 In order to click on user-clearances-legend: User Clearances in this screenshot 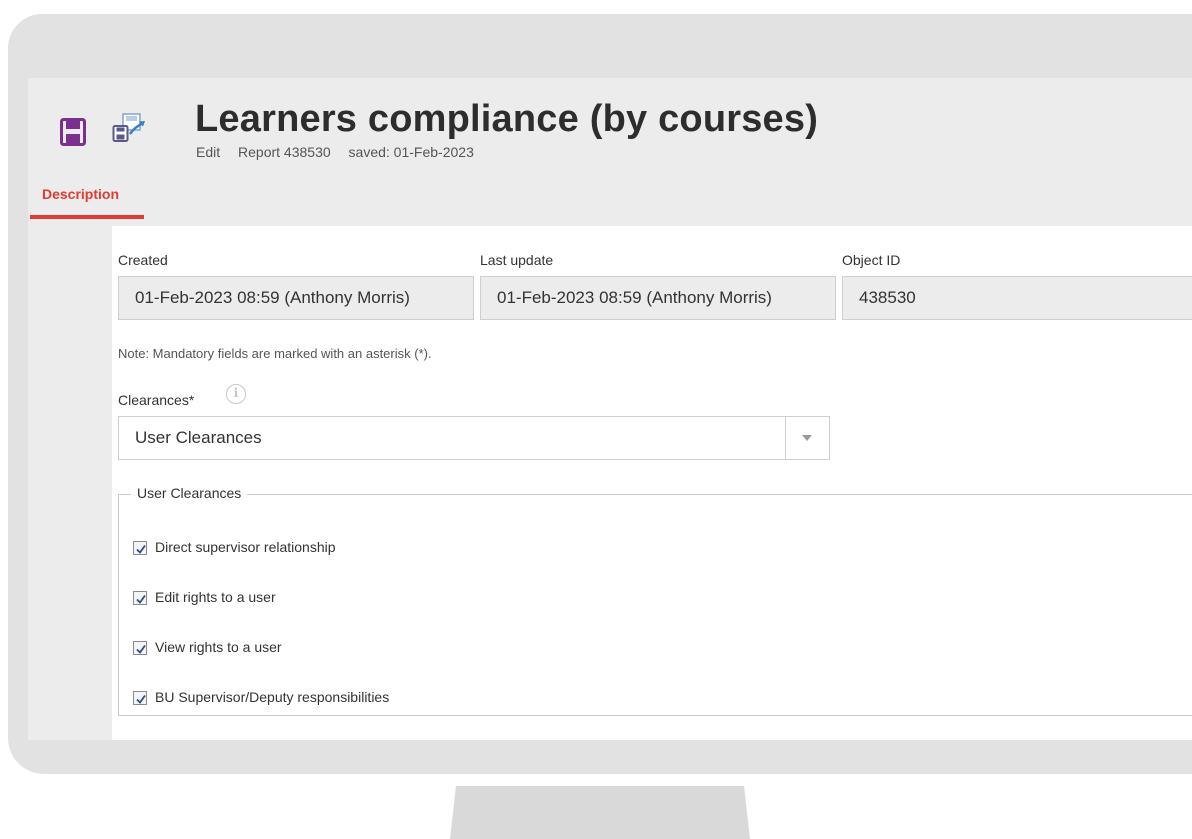, I will do `click(189, 493)`.